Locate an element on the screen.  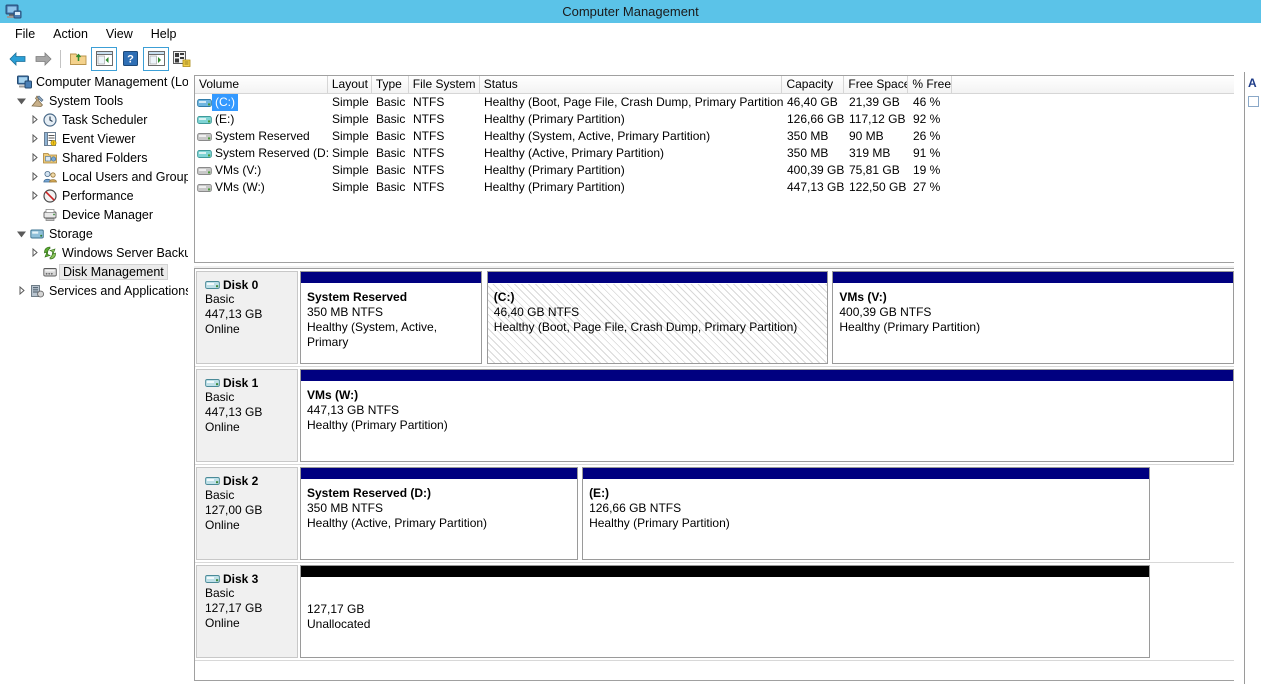
tree-item-system-tools: System Tools is located at coordinates (95, 100).